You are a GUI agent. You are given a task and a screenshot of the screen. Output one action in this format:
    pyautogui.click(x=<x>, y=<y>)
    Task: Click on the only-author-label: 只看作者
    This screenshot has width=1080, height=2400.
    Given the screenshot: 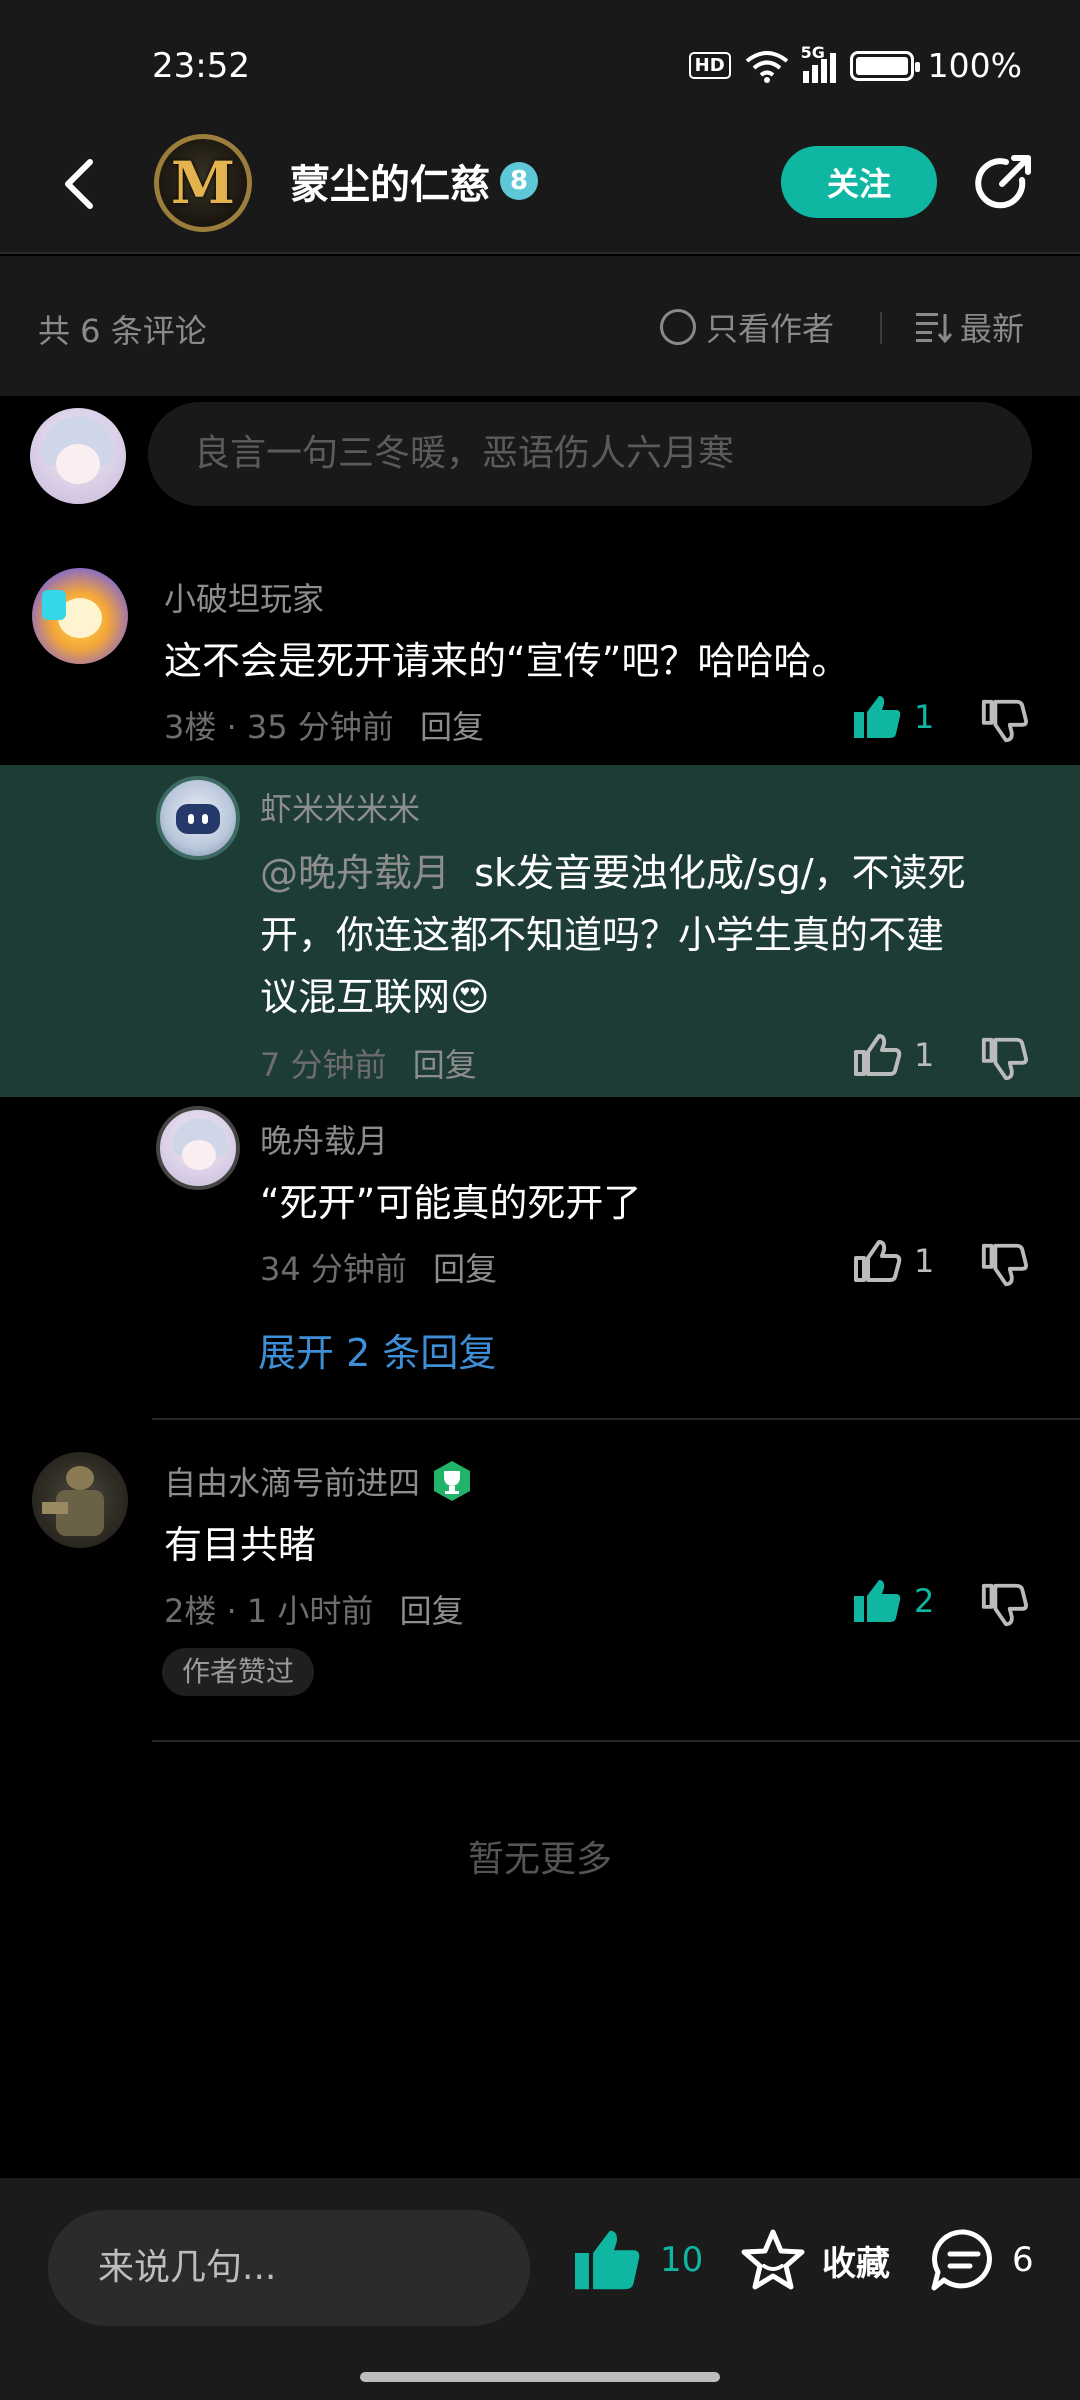 What is the action you would take?
    pyautogui.click(x=770, y=329)
    